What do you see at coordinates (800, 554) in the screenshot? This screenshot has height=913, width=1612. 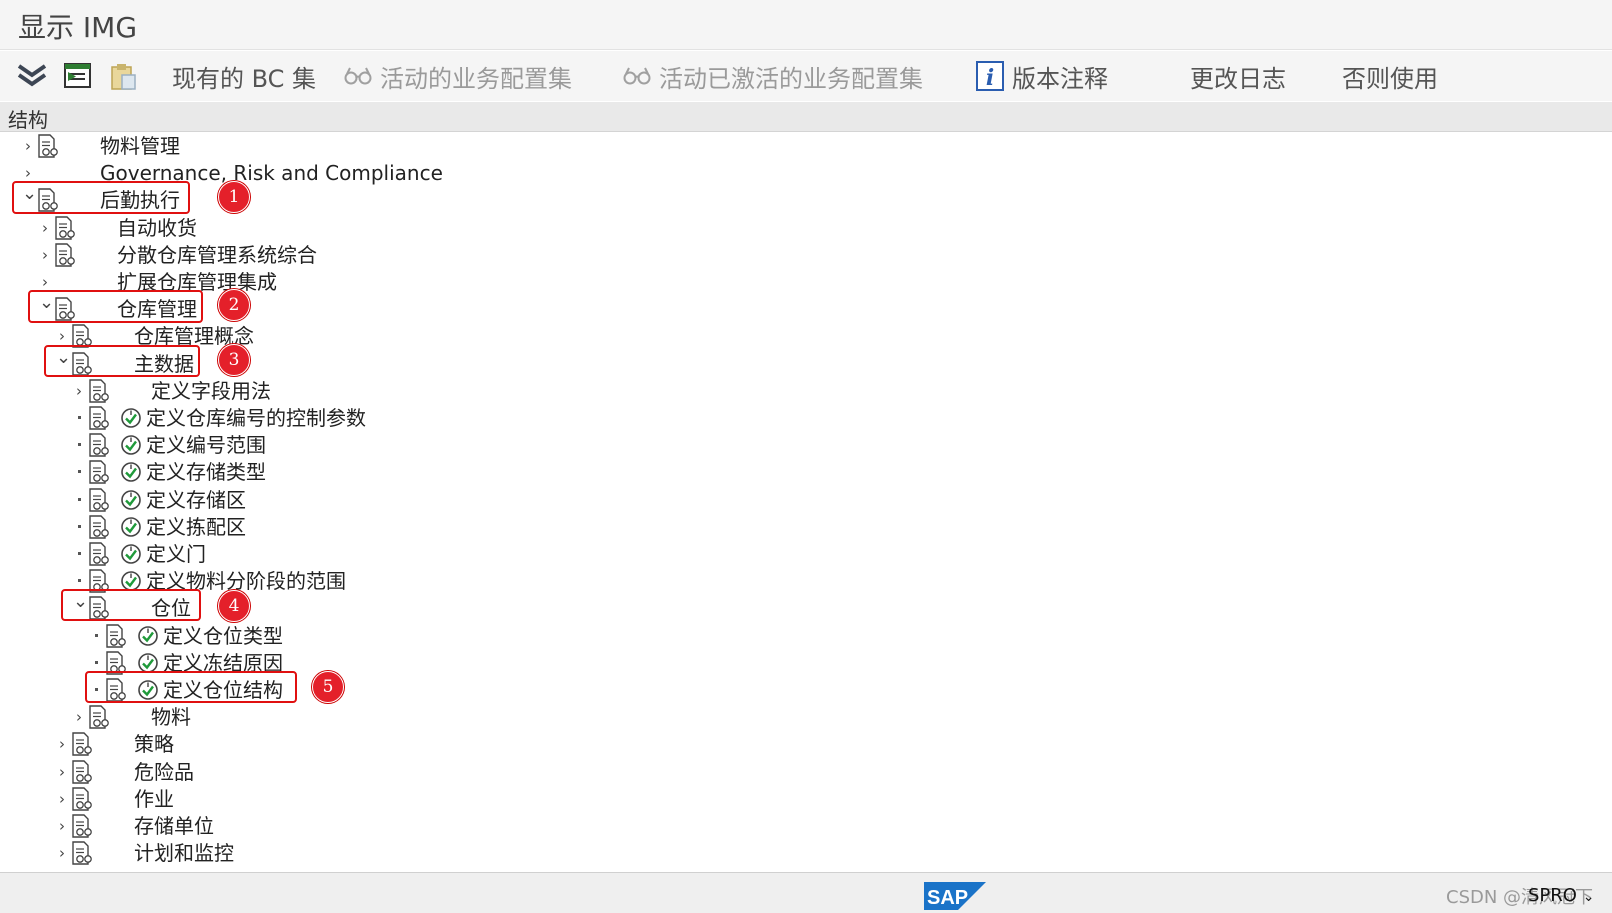 I see `tree-node: 定义门` at bounding box center [800, 554].